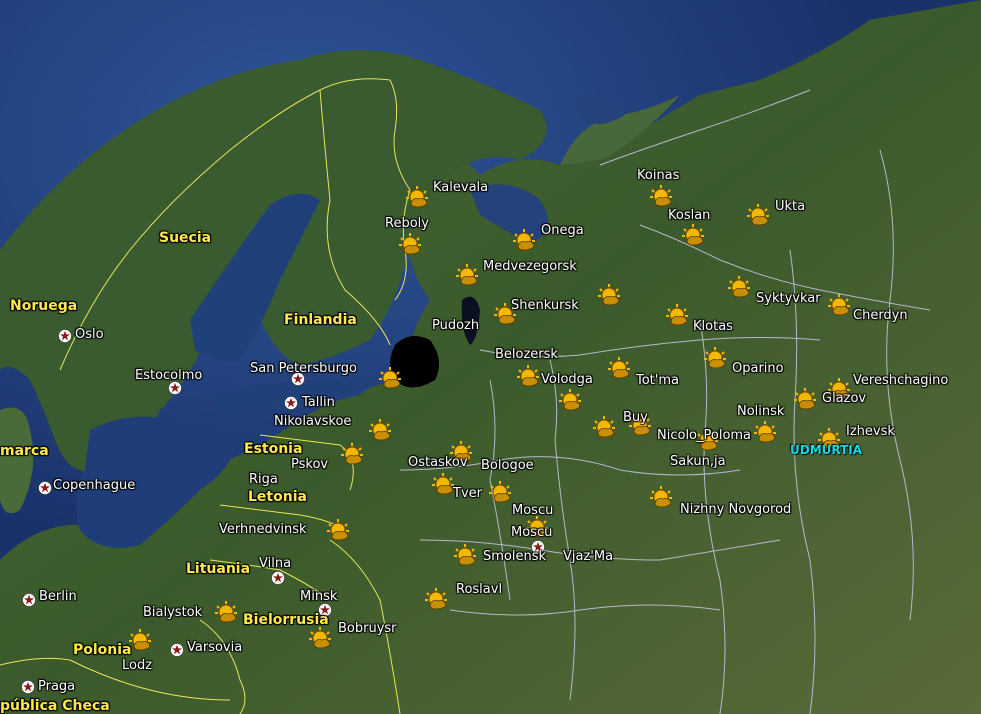 This screenshot has height=714, width=981. I want to click on country-label-polonia: Polonia, so click(102, 650).